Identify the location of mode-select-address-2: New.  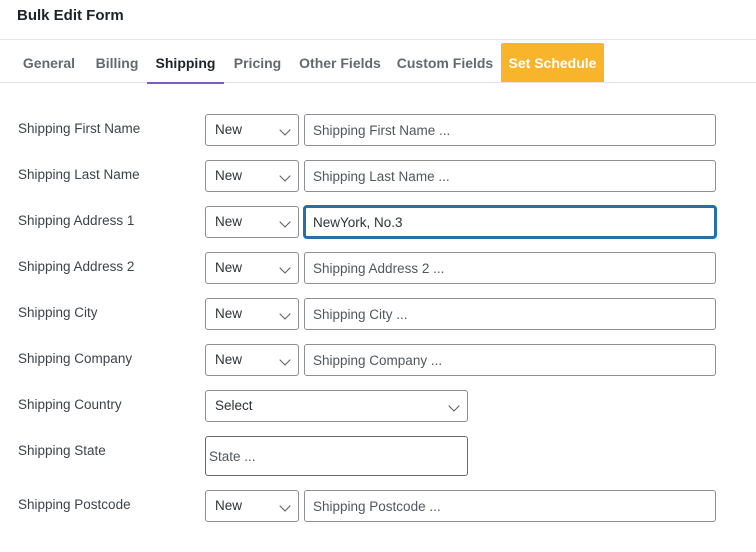
(252, 268).